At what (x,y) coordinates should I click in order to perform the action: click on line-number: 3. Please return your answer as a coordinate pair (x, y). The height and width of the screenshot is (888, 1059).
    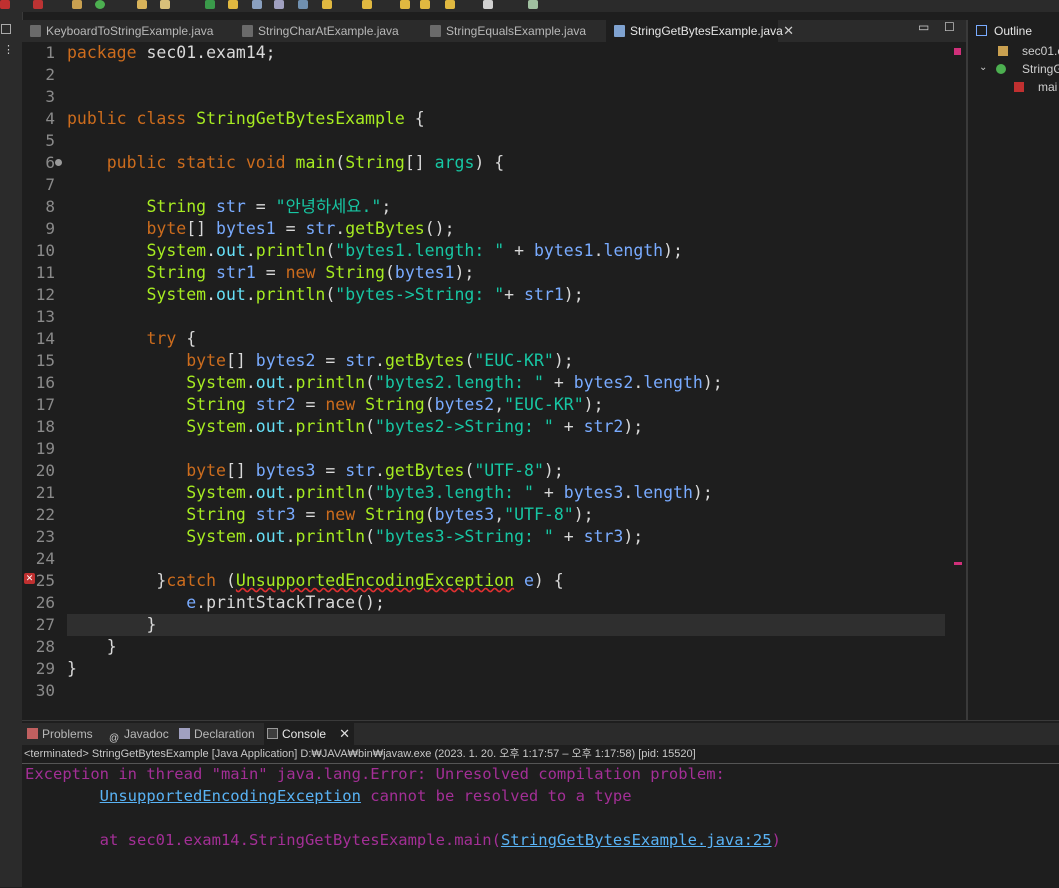
    Looking at the image, I should click on (50, 96).